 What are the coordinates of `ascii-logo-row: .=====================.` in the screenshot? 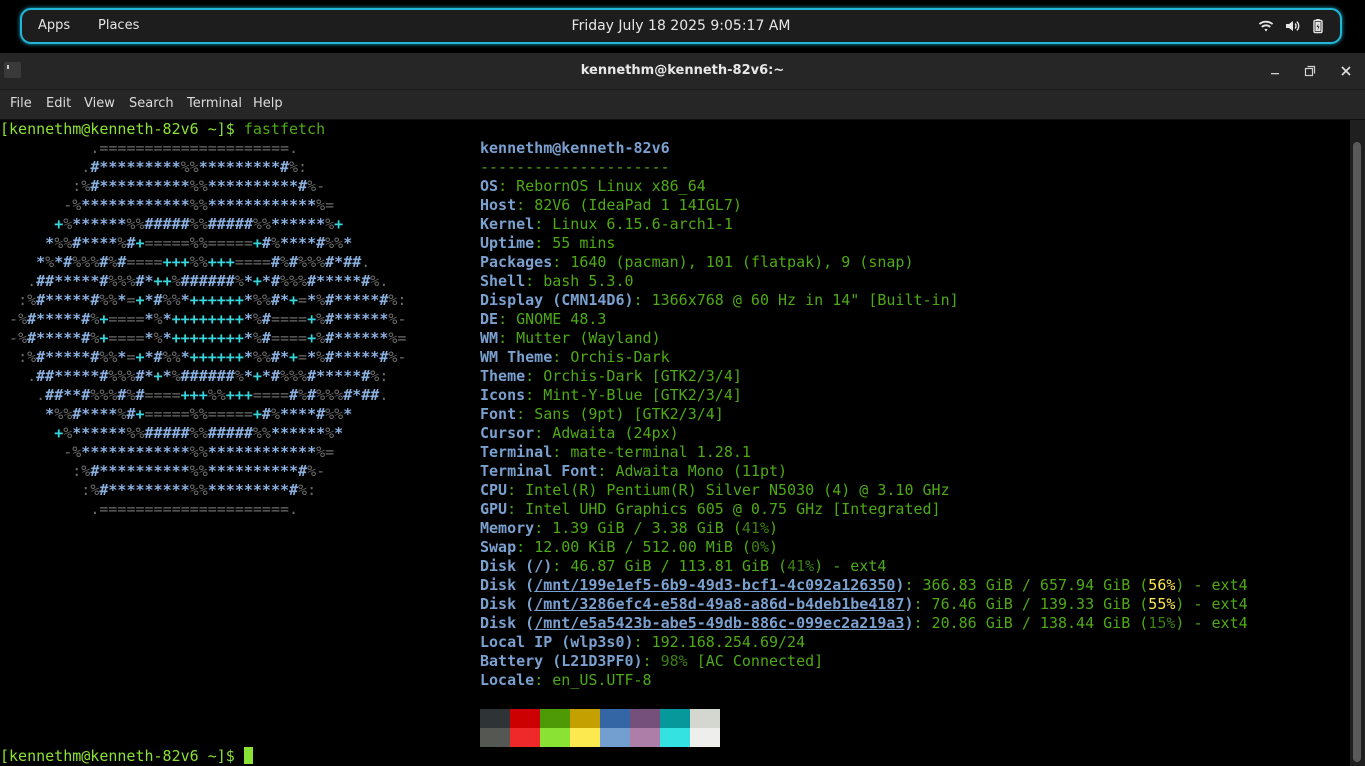 It's located at (194, 148).